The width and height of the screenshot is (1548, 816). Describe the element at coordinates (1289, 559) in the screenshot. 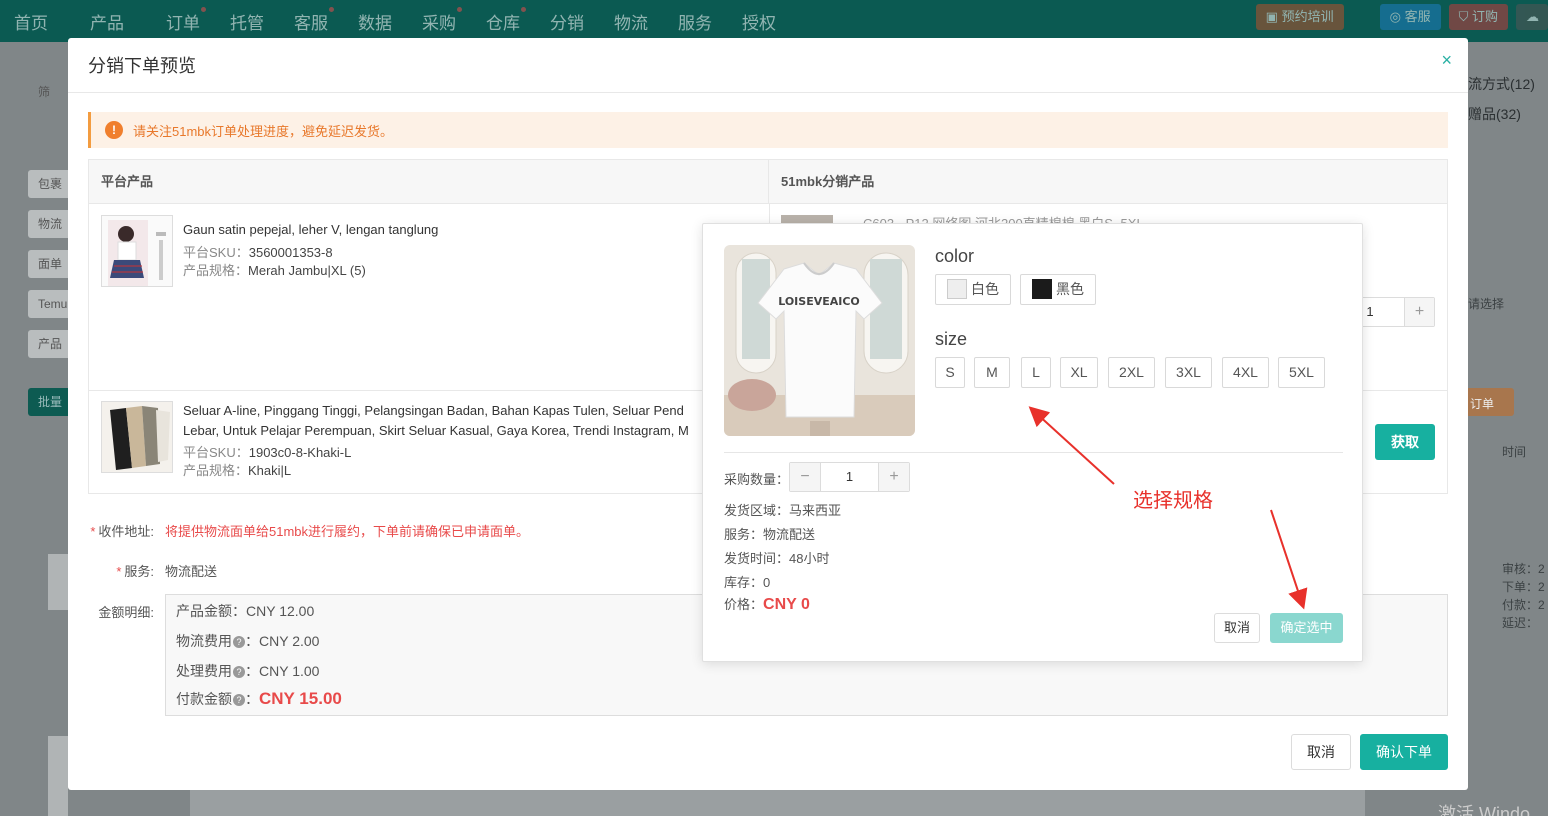

I see `arrow-to-confirm` at that location.